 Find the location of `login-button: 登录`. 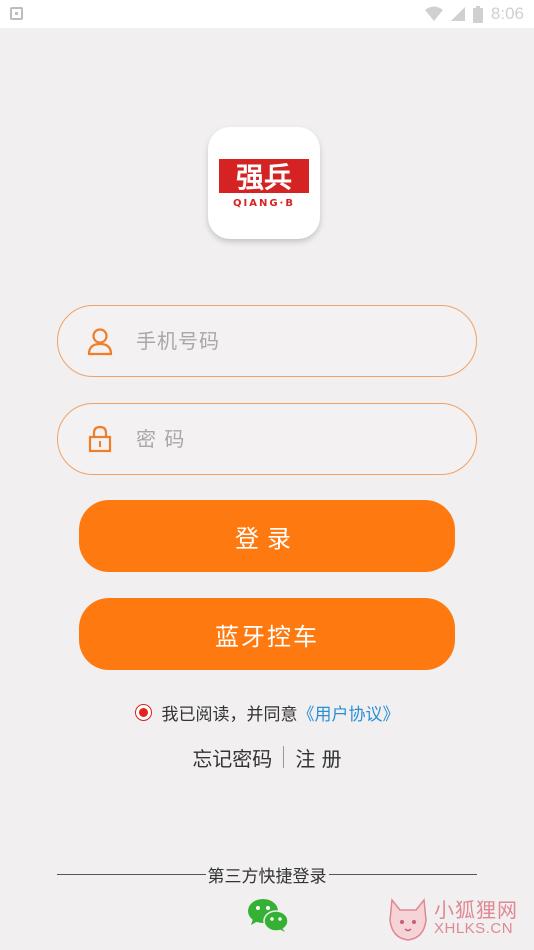

login-button: 登录 is located at coordinates (267, 536).